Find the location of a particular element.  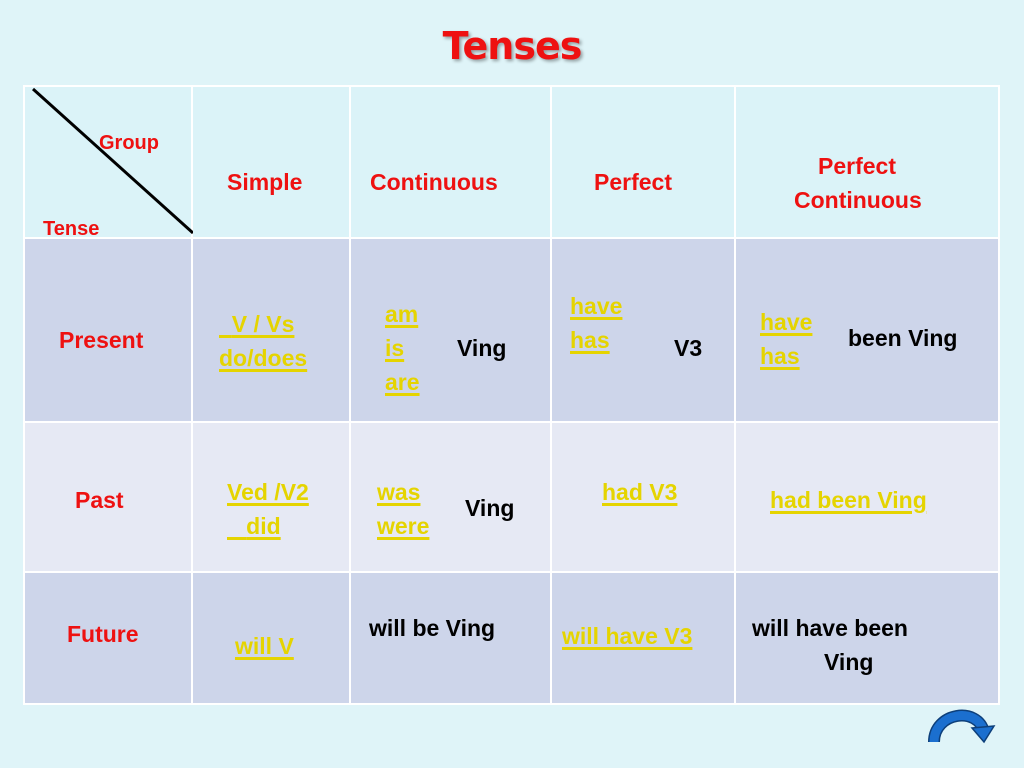

cell-future-continuous: will be Ving is located at coordinates (450, 638).